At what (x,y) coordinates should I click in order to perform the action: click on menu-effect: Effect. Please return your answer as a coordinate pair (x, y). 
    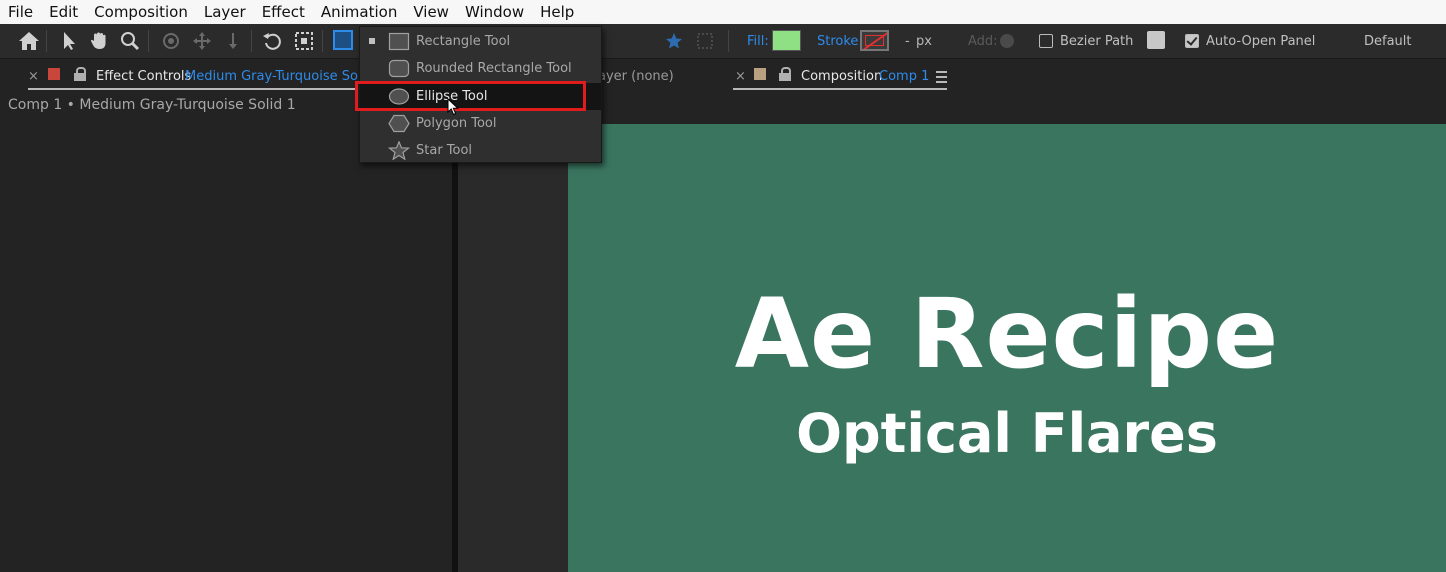
    Looking at the image, I should click on (283, 12).